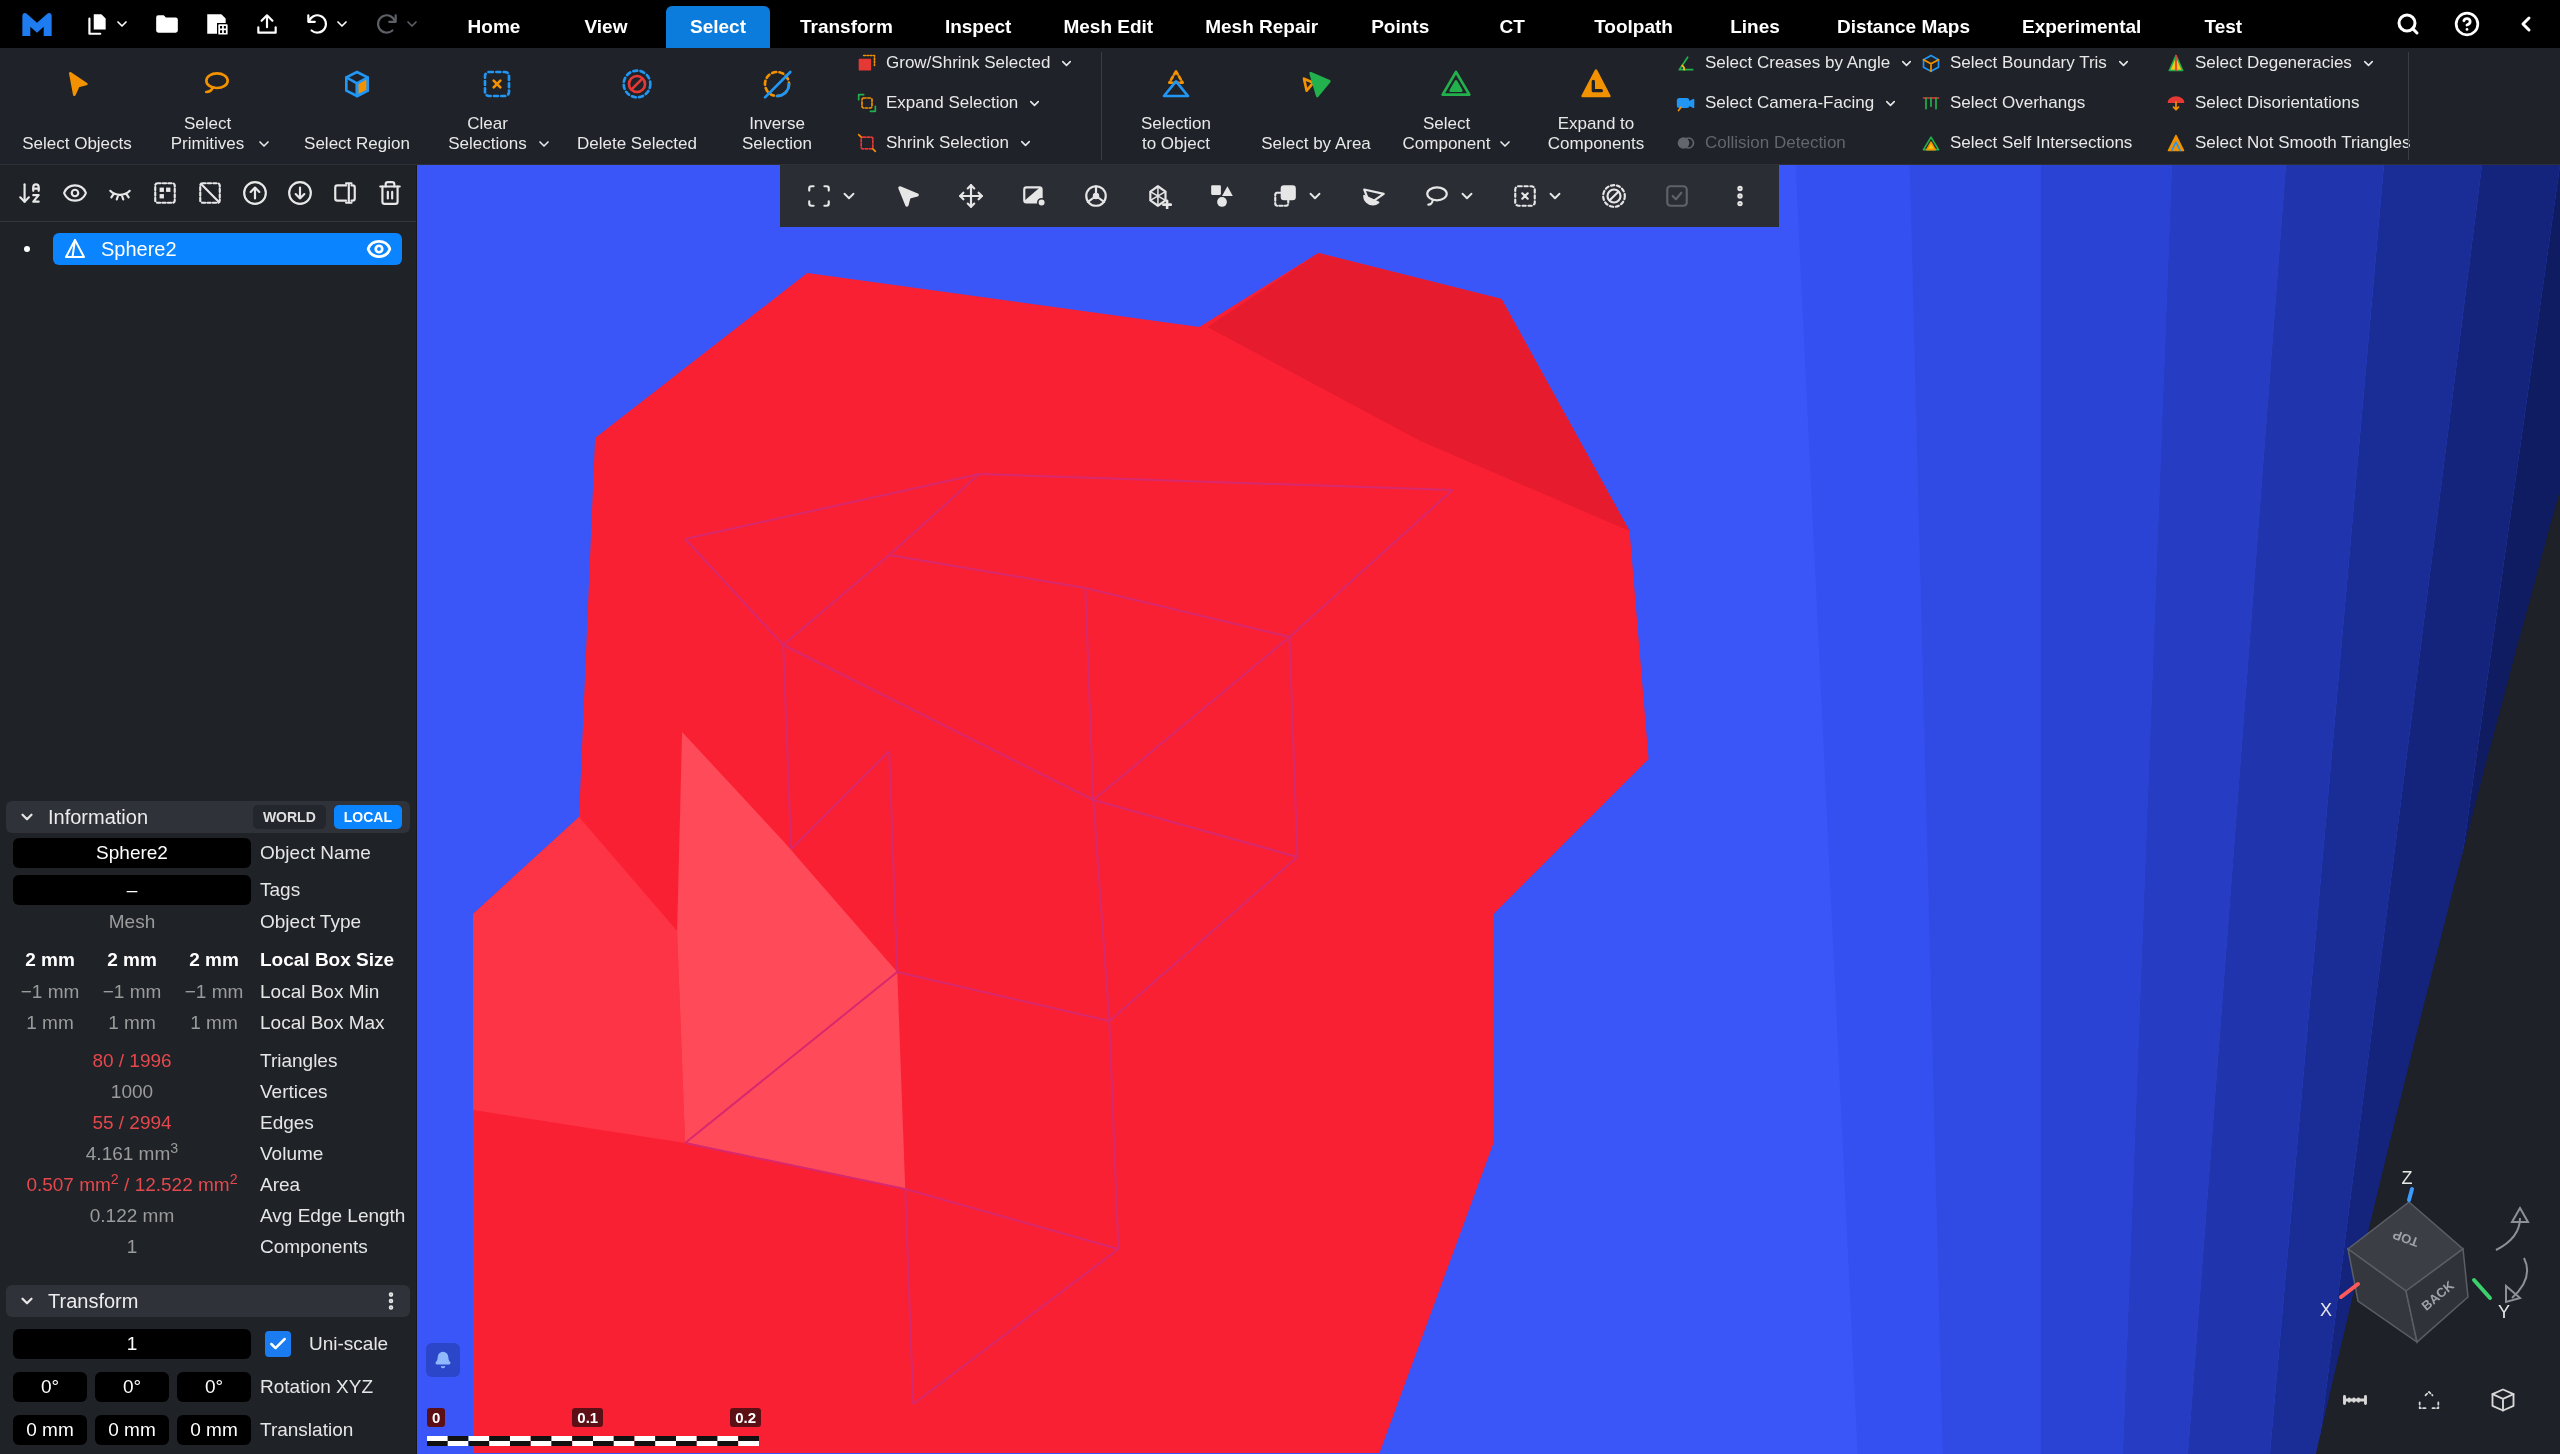 The width and height of the screenshot is (2560, 1454). I want to click on frame-toggle: WORLD, so click(289, 817).